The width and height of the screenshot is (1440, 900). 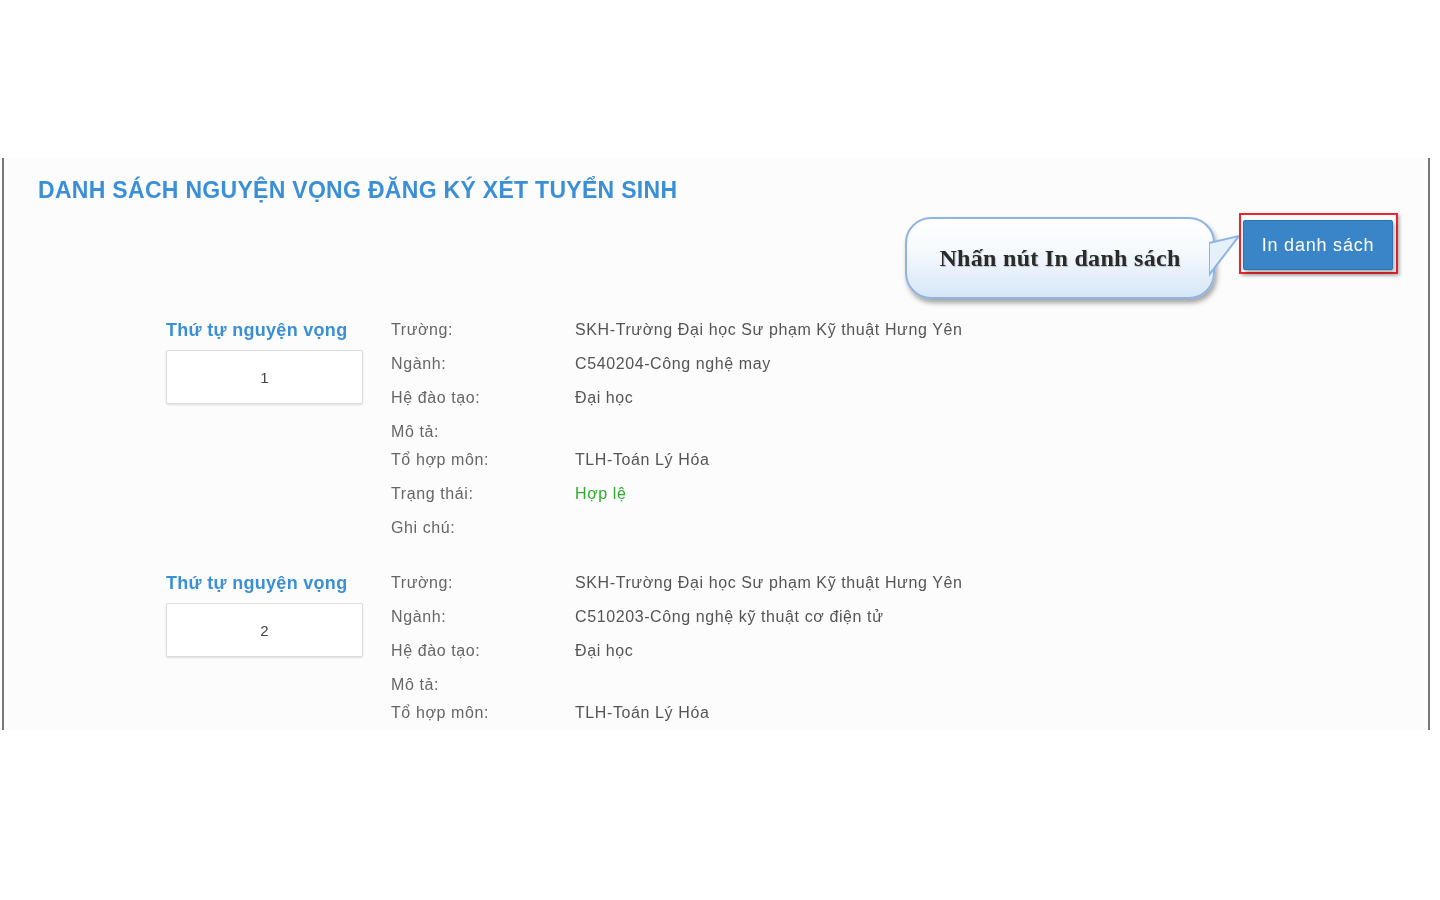 I want to click on page-title: DANH SÁCH NGUYỆN VỌNG ĐĂNG KÝ XÉT TUYỂN SINH, so click(x=358, y=190).